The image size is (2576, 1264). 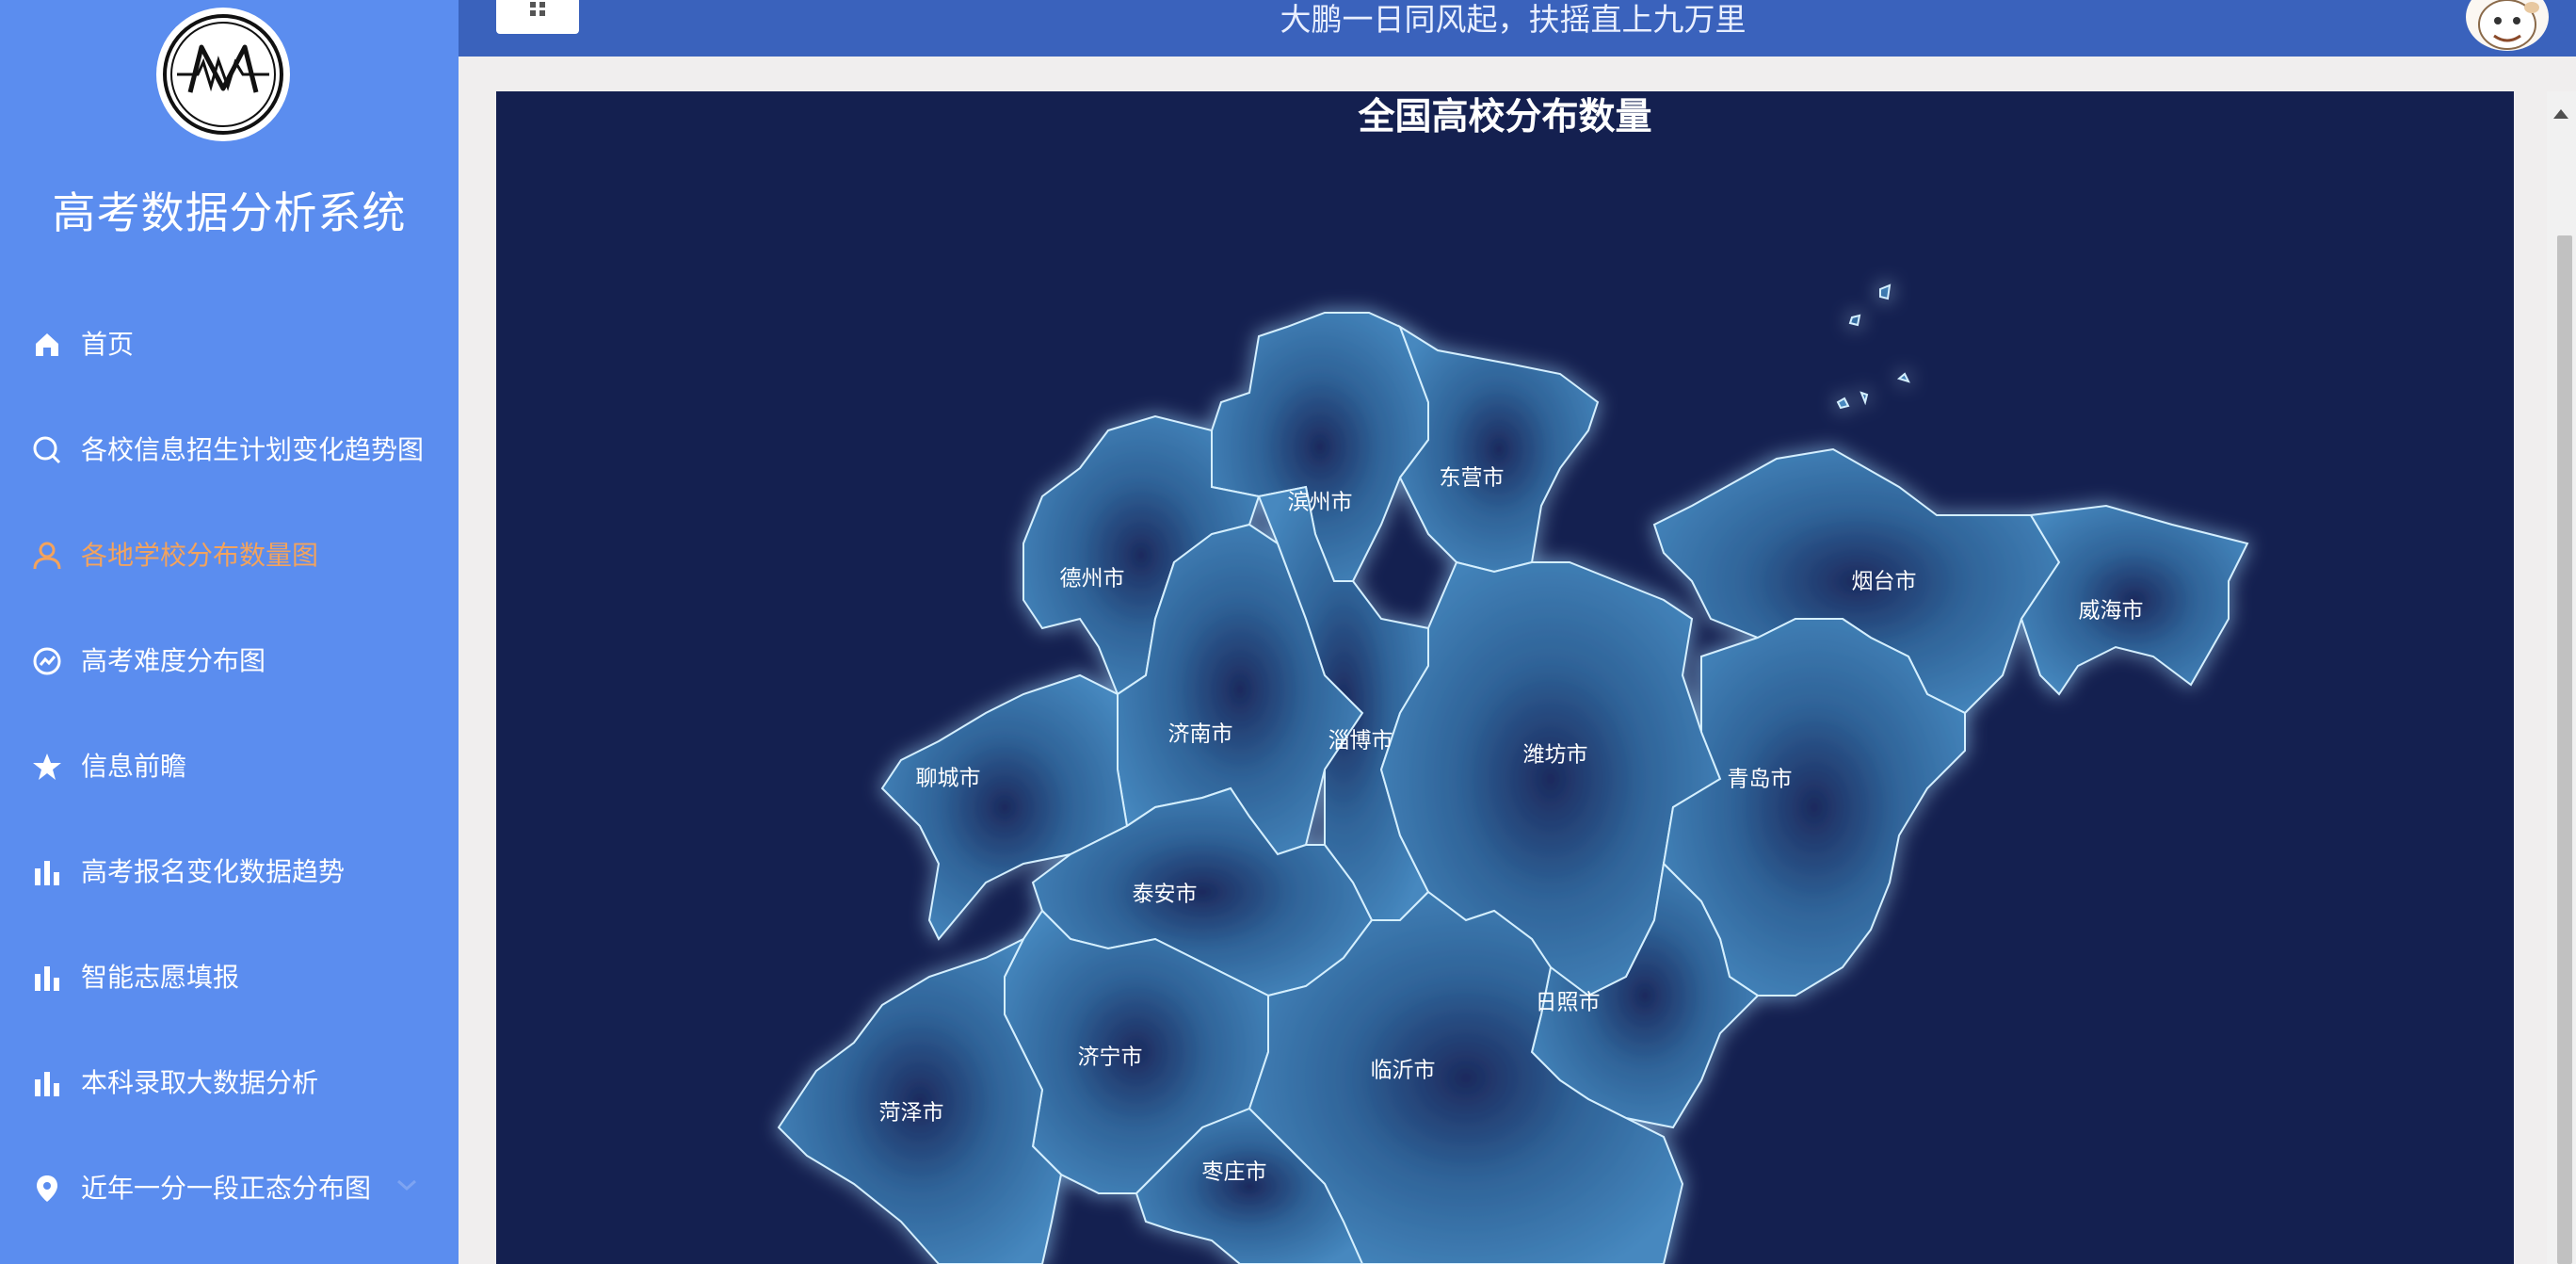 What do you see at coordinates (1873, 347) in the screenshot?
I see `region-islands` at bounding box center [1873, 347].